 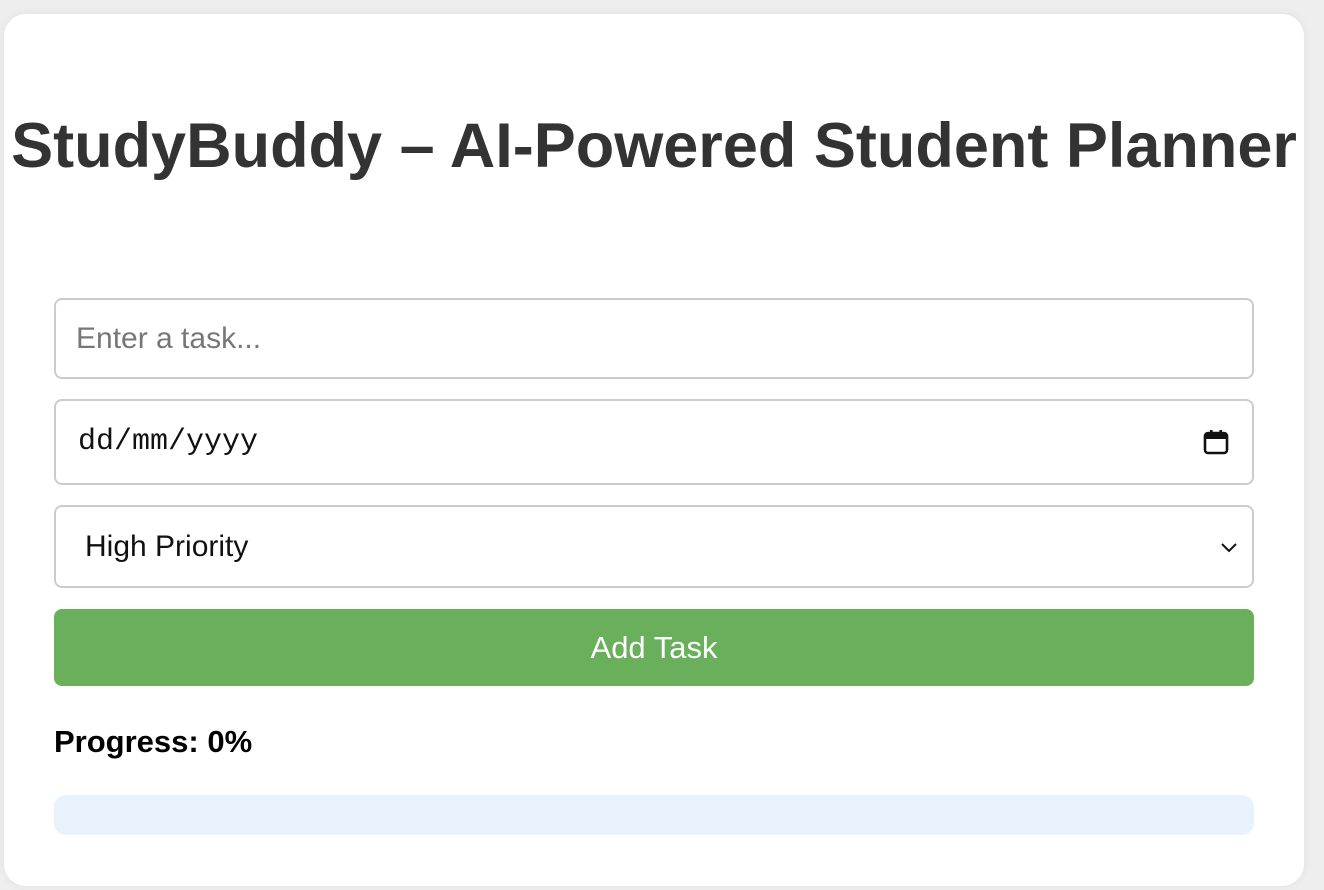 I want to click on calendar-icon, so click(x=1216, y=442).